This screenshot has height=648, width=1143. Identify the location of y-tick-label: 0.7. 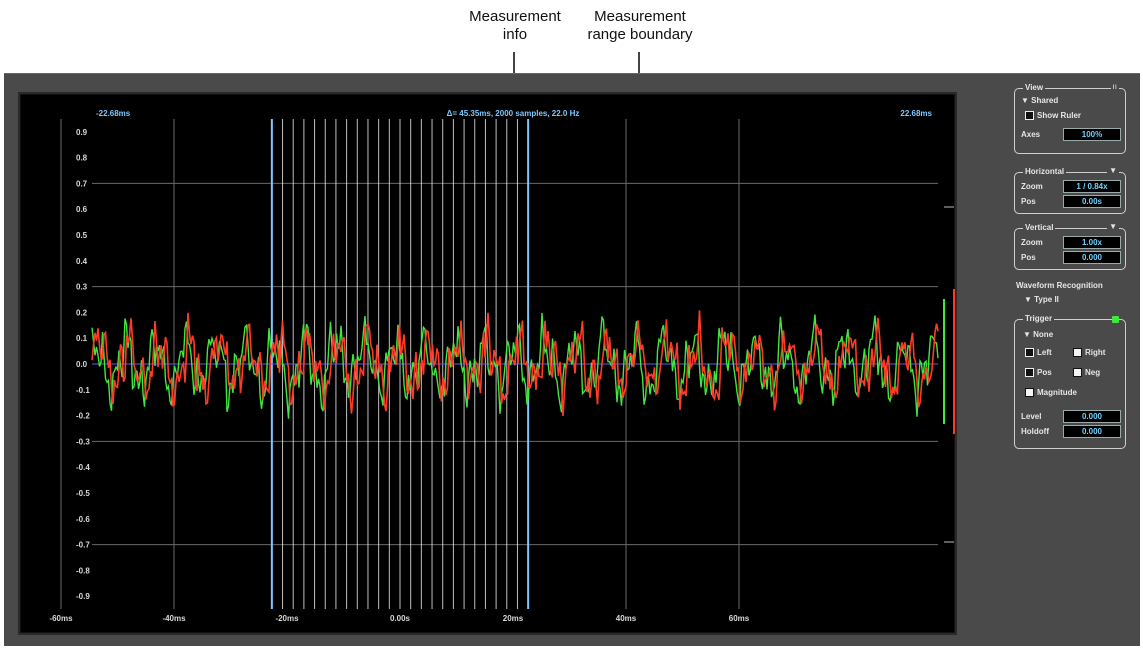
(82, 183).